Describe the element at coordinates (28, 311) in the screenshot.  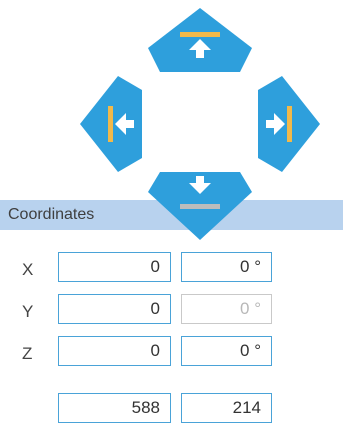
I see `axis-label-y: Y` at that location.